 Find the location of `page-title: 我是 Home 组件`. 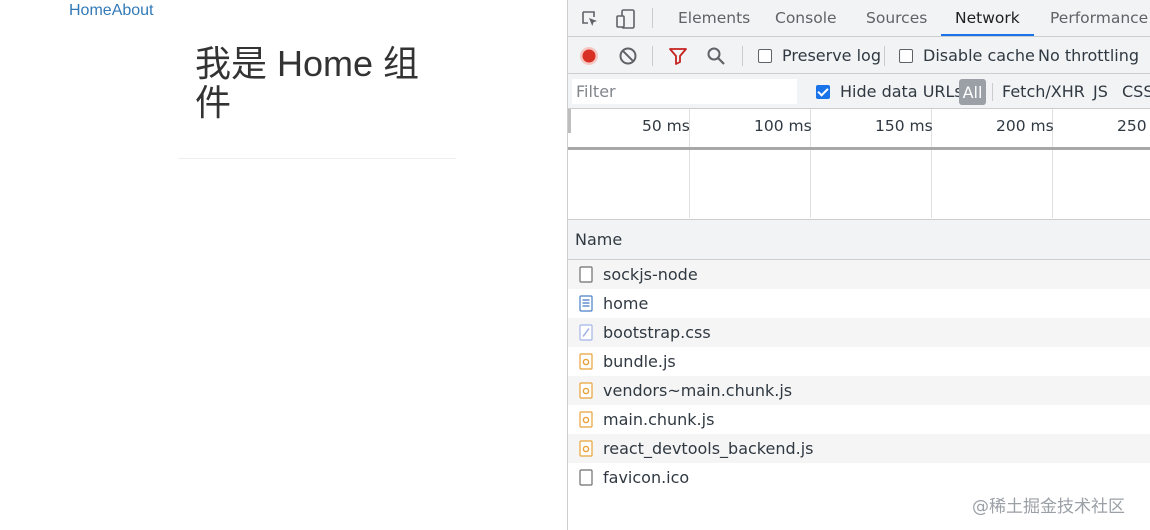

page-title: 我是 Home 组件 is located at coordinates (307, 83).